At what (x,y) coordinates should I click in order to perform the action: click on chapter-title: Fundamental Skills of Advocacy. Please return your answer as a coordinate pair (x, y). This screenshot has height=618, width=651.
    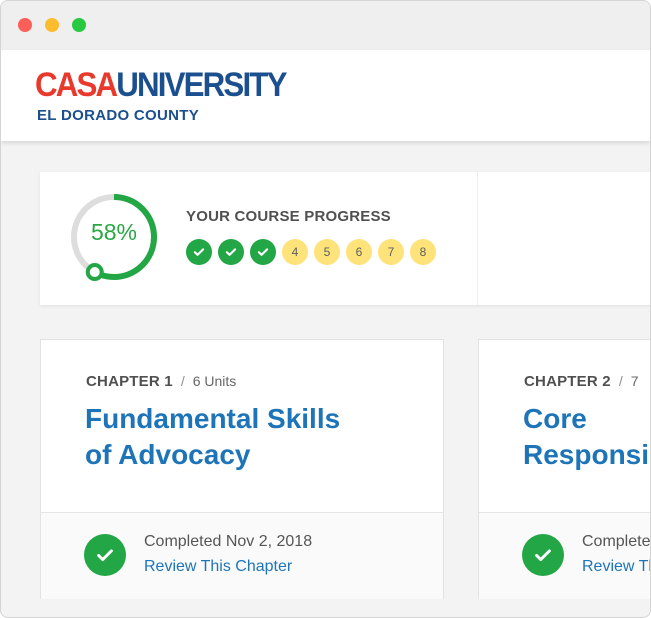
    Looking at the image, I should click on (245, 437).